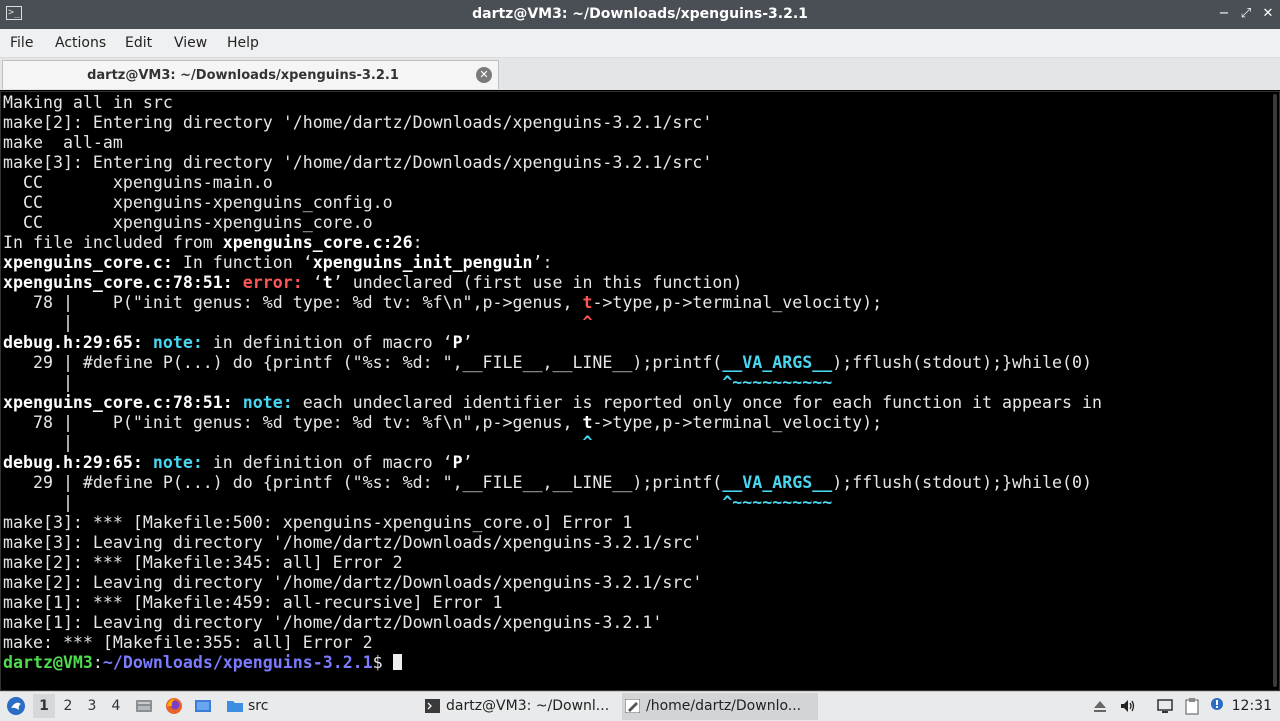 Image resolution: width=1280 pixels, height=721 pixels. I want to click on tab-label: dartz@VM3: ~/Downloads/xpenguins-3.2.1, so click(243, 75).